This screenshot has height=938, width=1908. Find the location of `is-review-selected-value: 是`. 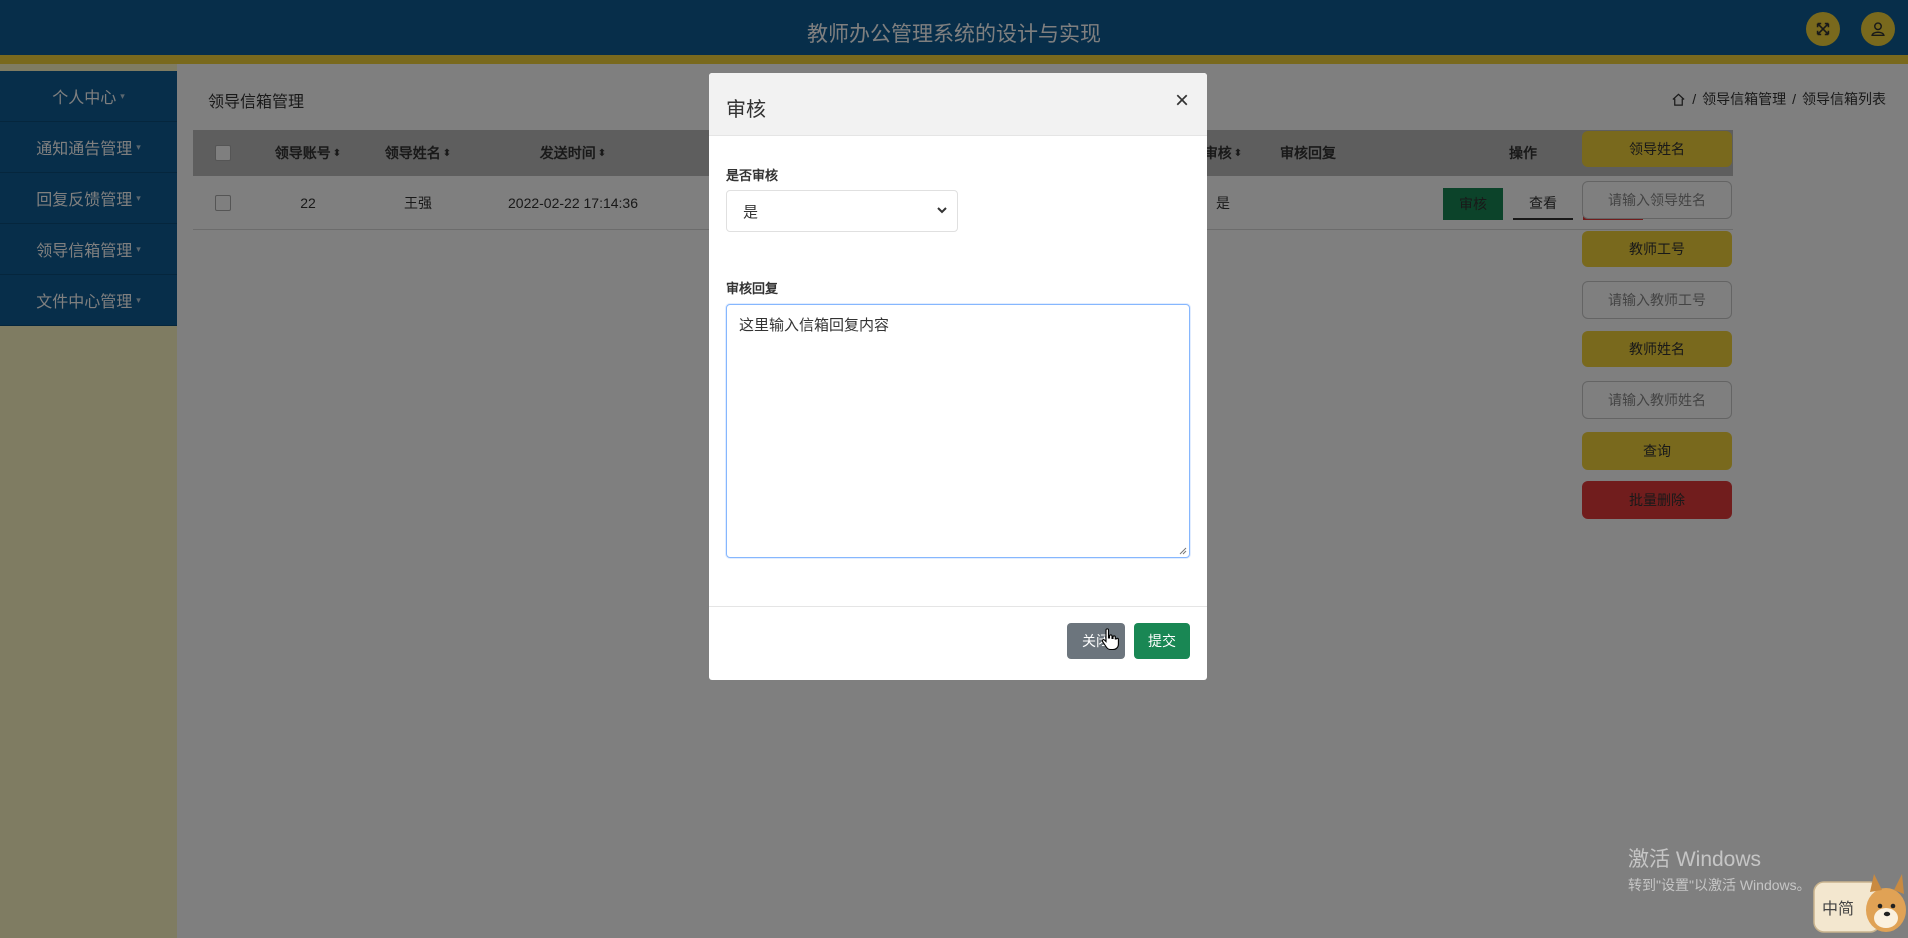

is-review-selected-value: 是 is located at coordinates (751, 212).